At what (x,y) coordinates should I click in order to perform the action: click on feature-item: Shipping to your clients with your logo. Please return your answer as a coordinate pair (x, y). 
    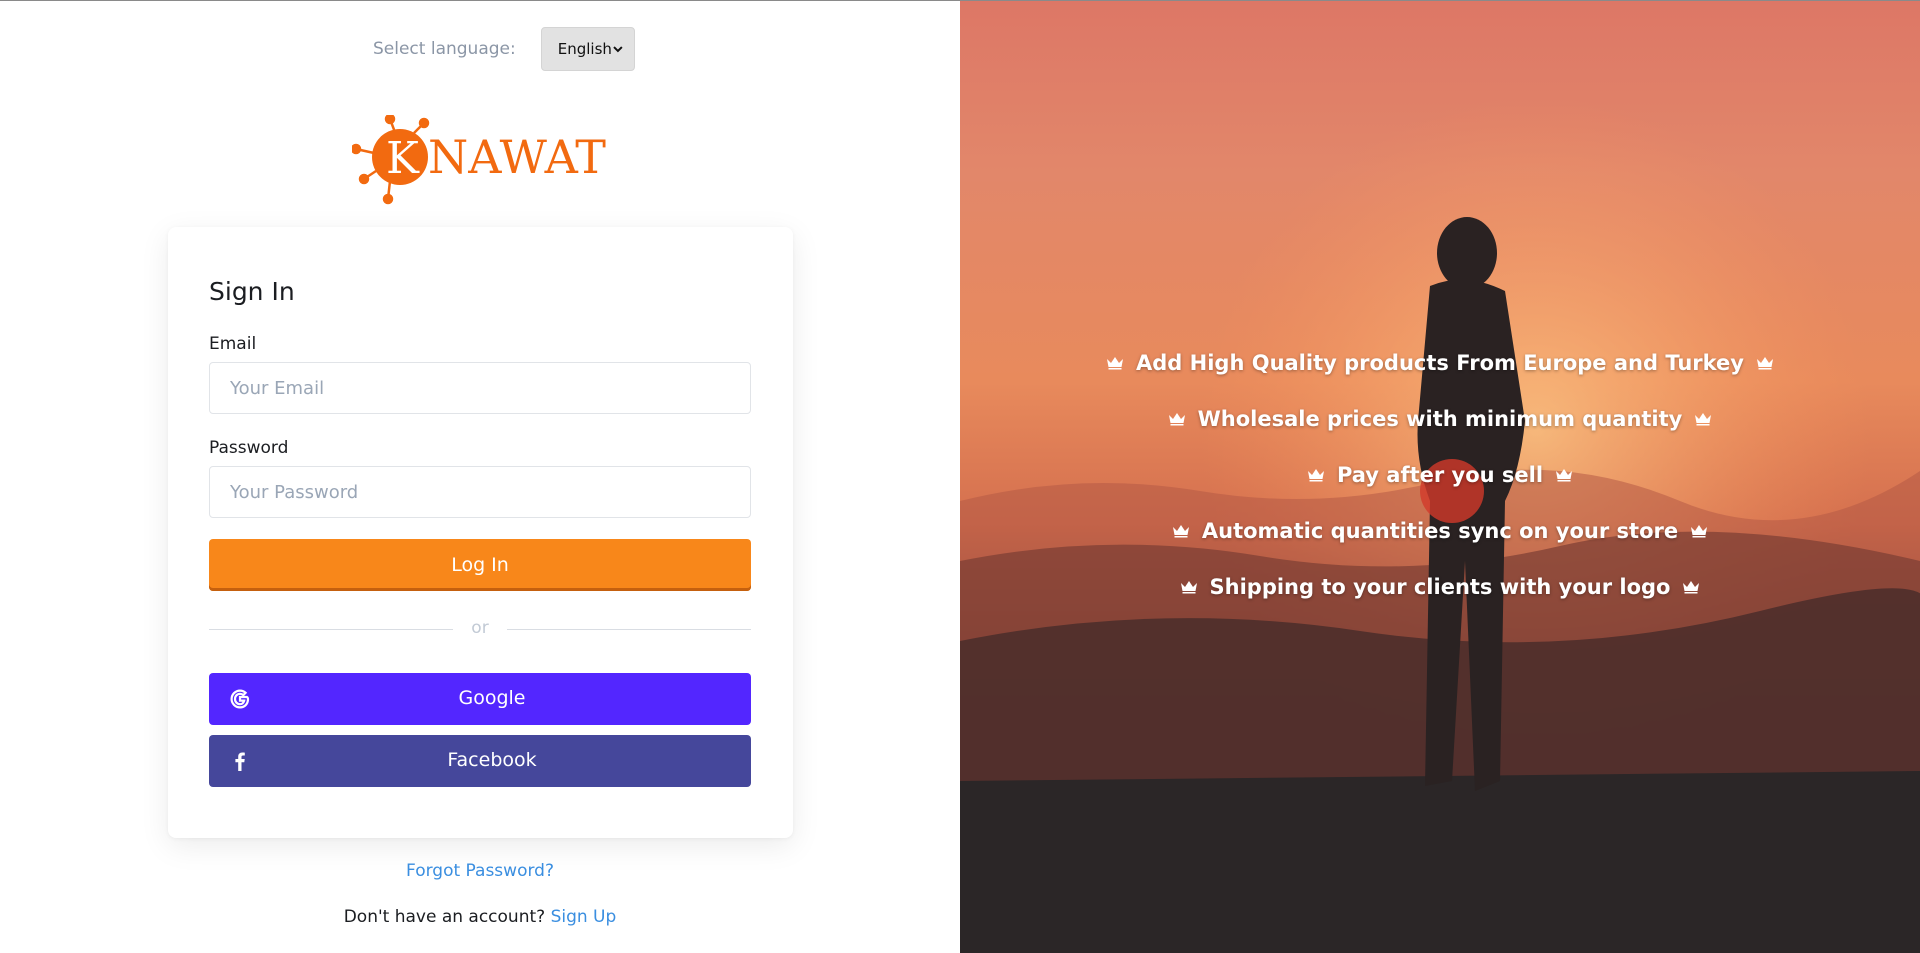
    Looking at the image, I should click on (1440, 587).